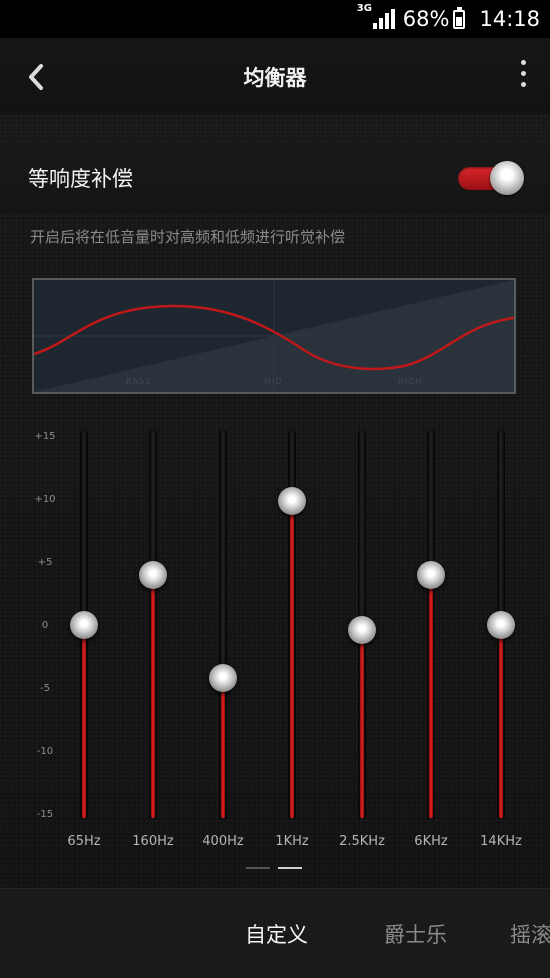  Describe the element at coordinates (84, 841) in the screenshot. I see `freq-label-65hz: 65Hz` at that location.